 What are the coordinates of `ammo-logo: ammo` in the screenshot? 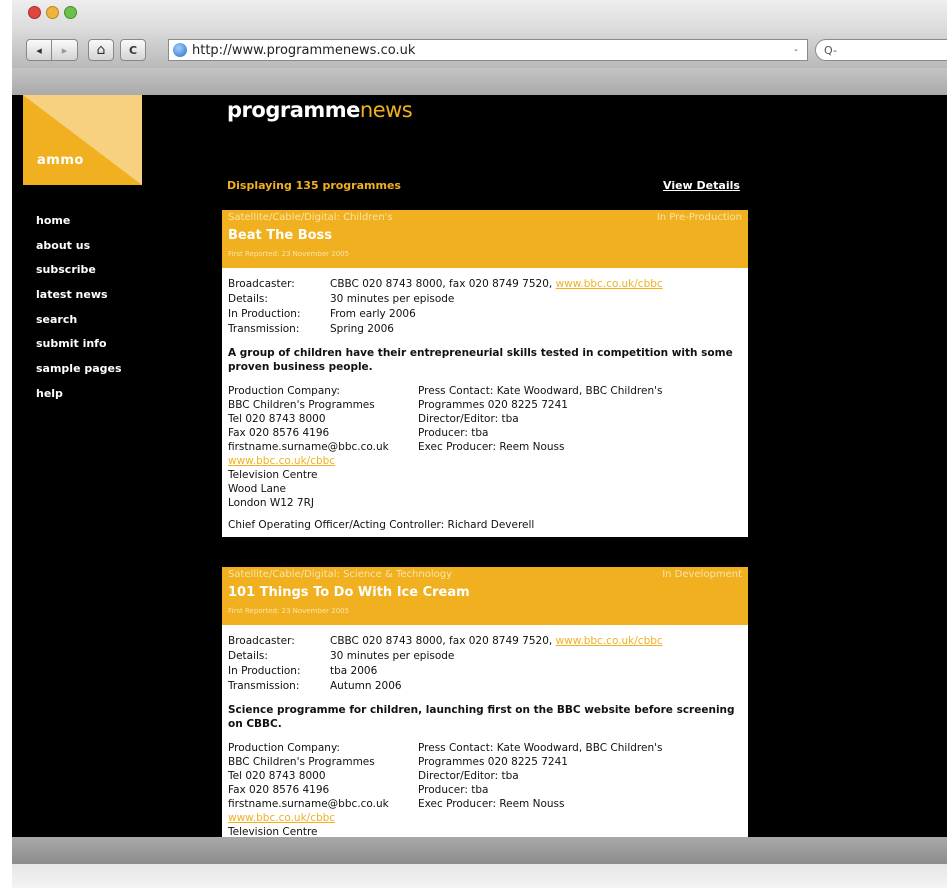 It's located at (82, 140).